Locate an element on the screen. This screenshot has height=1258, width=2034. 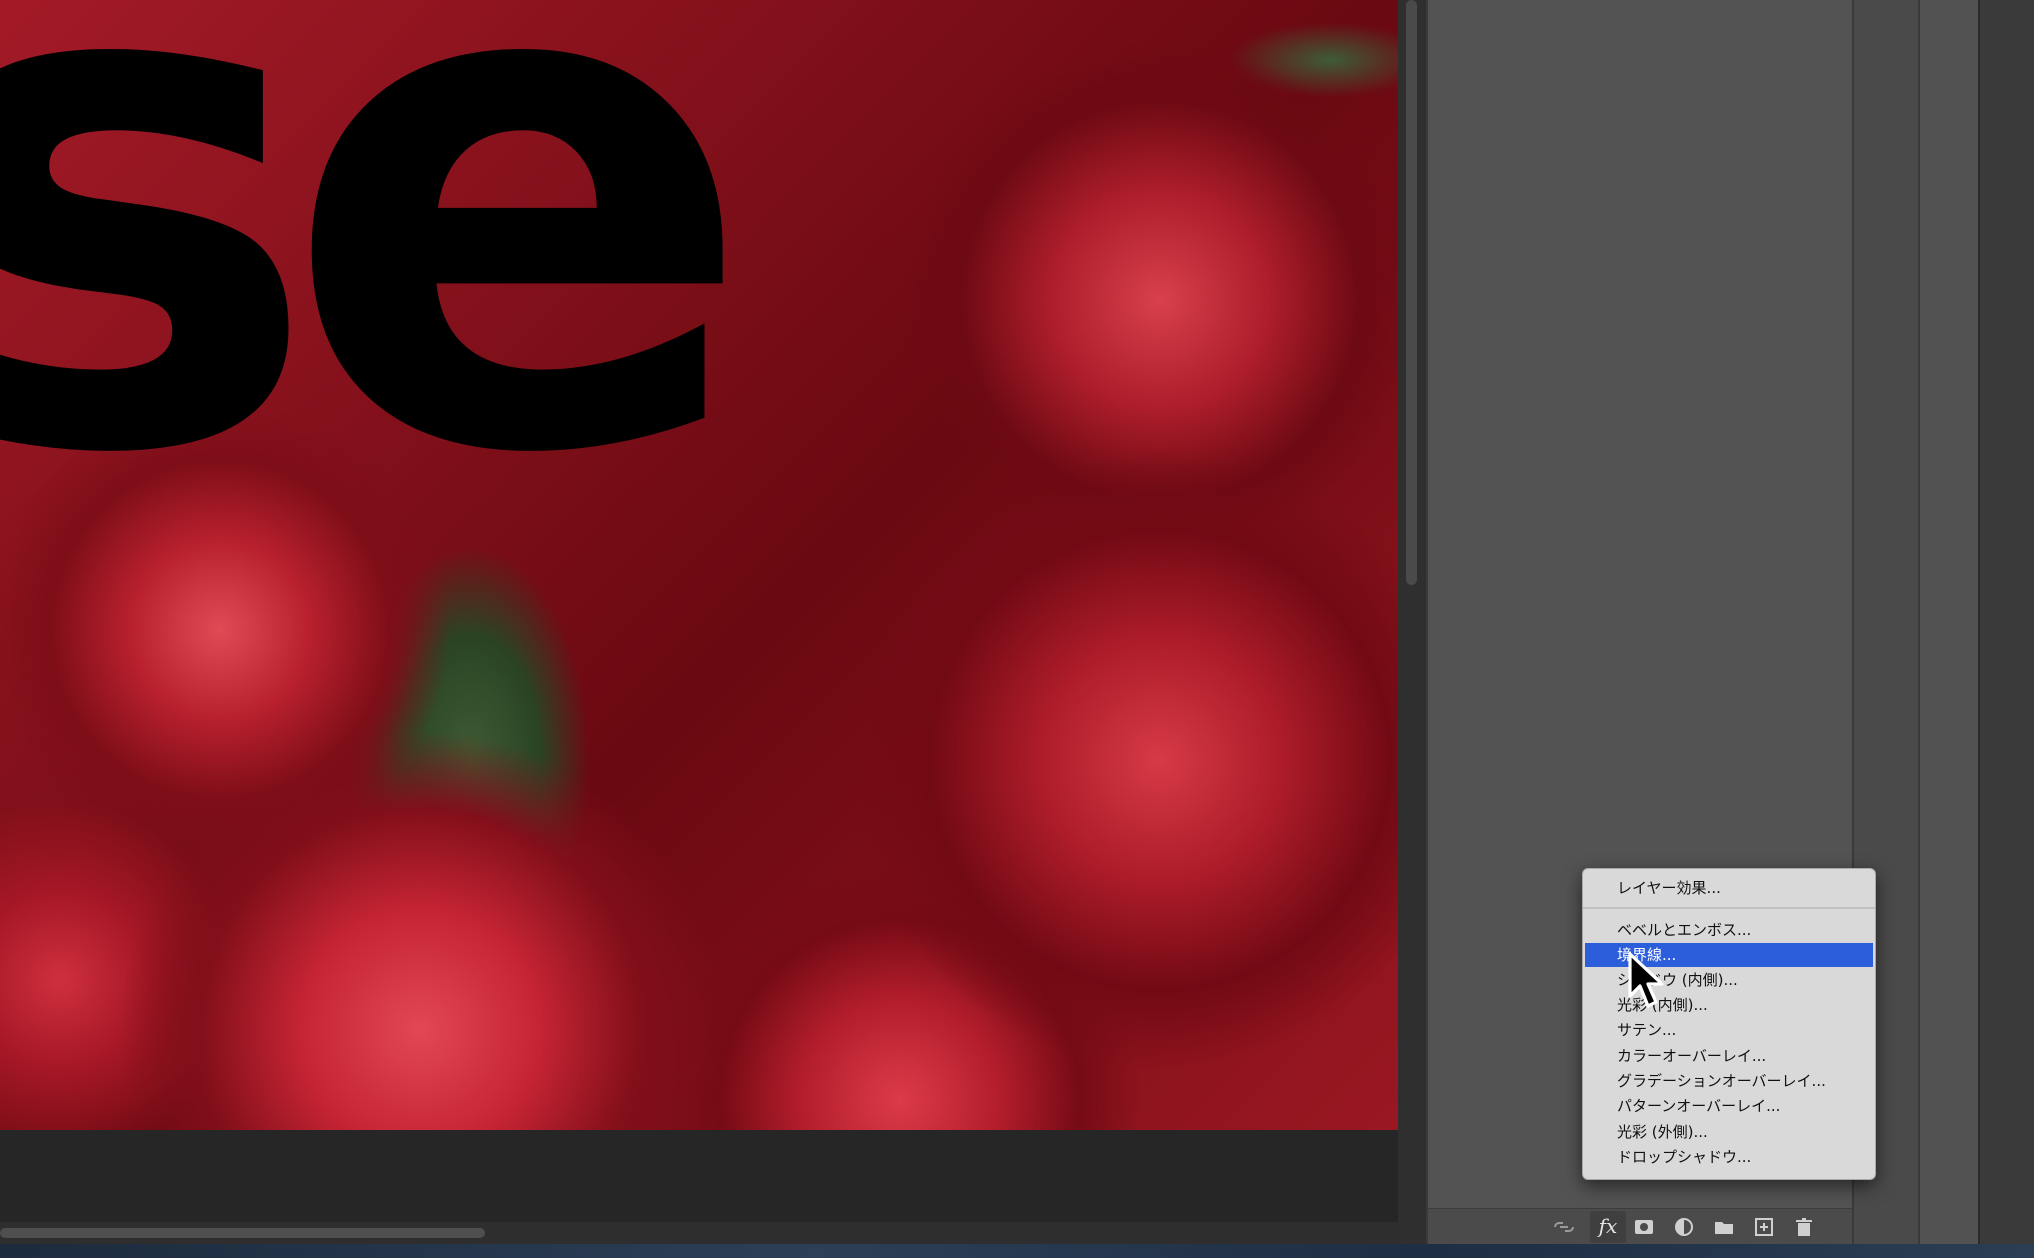
fx-icon: fx is located at coordinates (1608, 1227).